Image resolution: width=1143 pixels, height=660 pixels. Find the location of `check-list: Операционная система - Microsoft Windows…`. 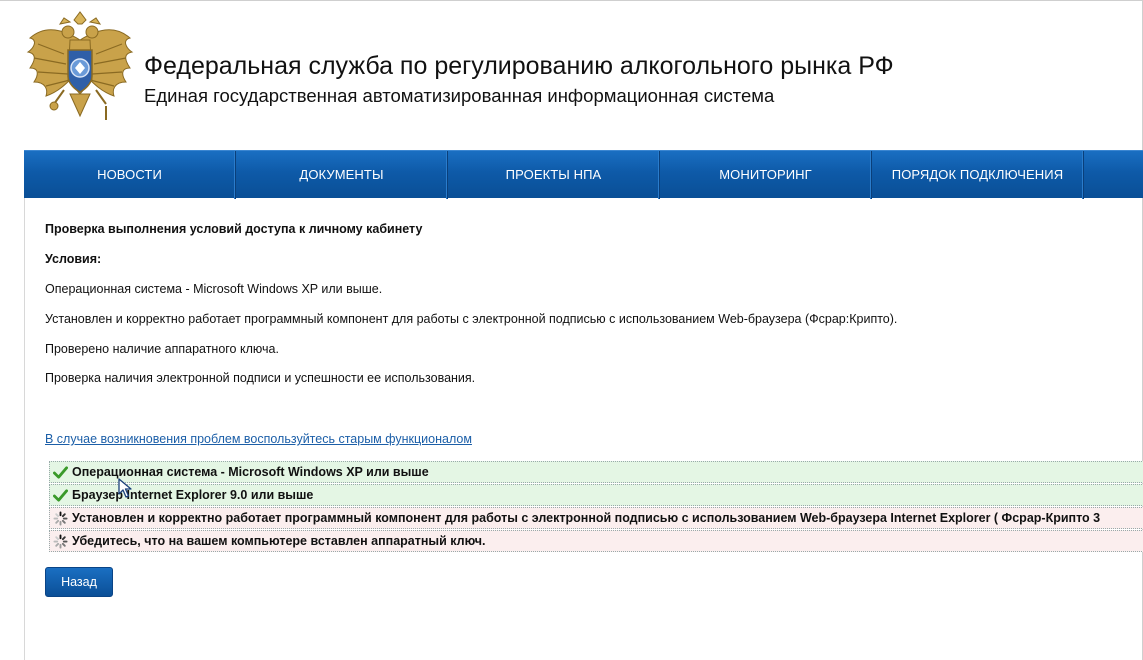

check-list: Операционная система - Microsoft Windows… is located at coordinates (596, 507).